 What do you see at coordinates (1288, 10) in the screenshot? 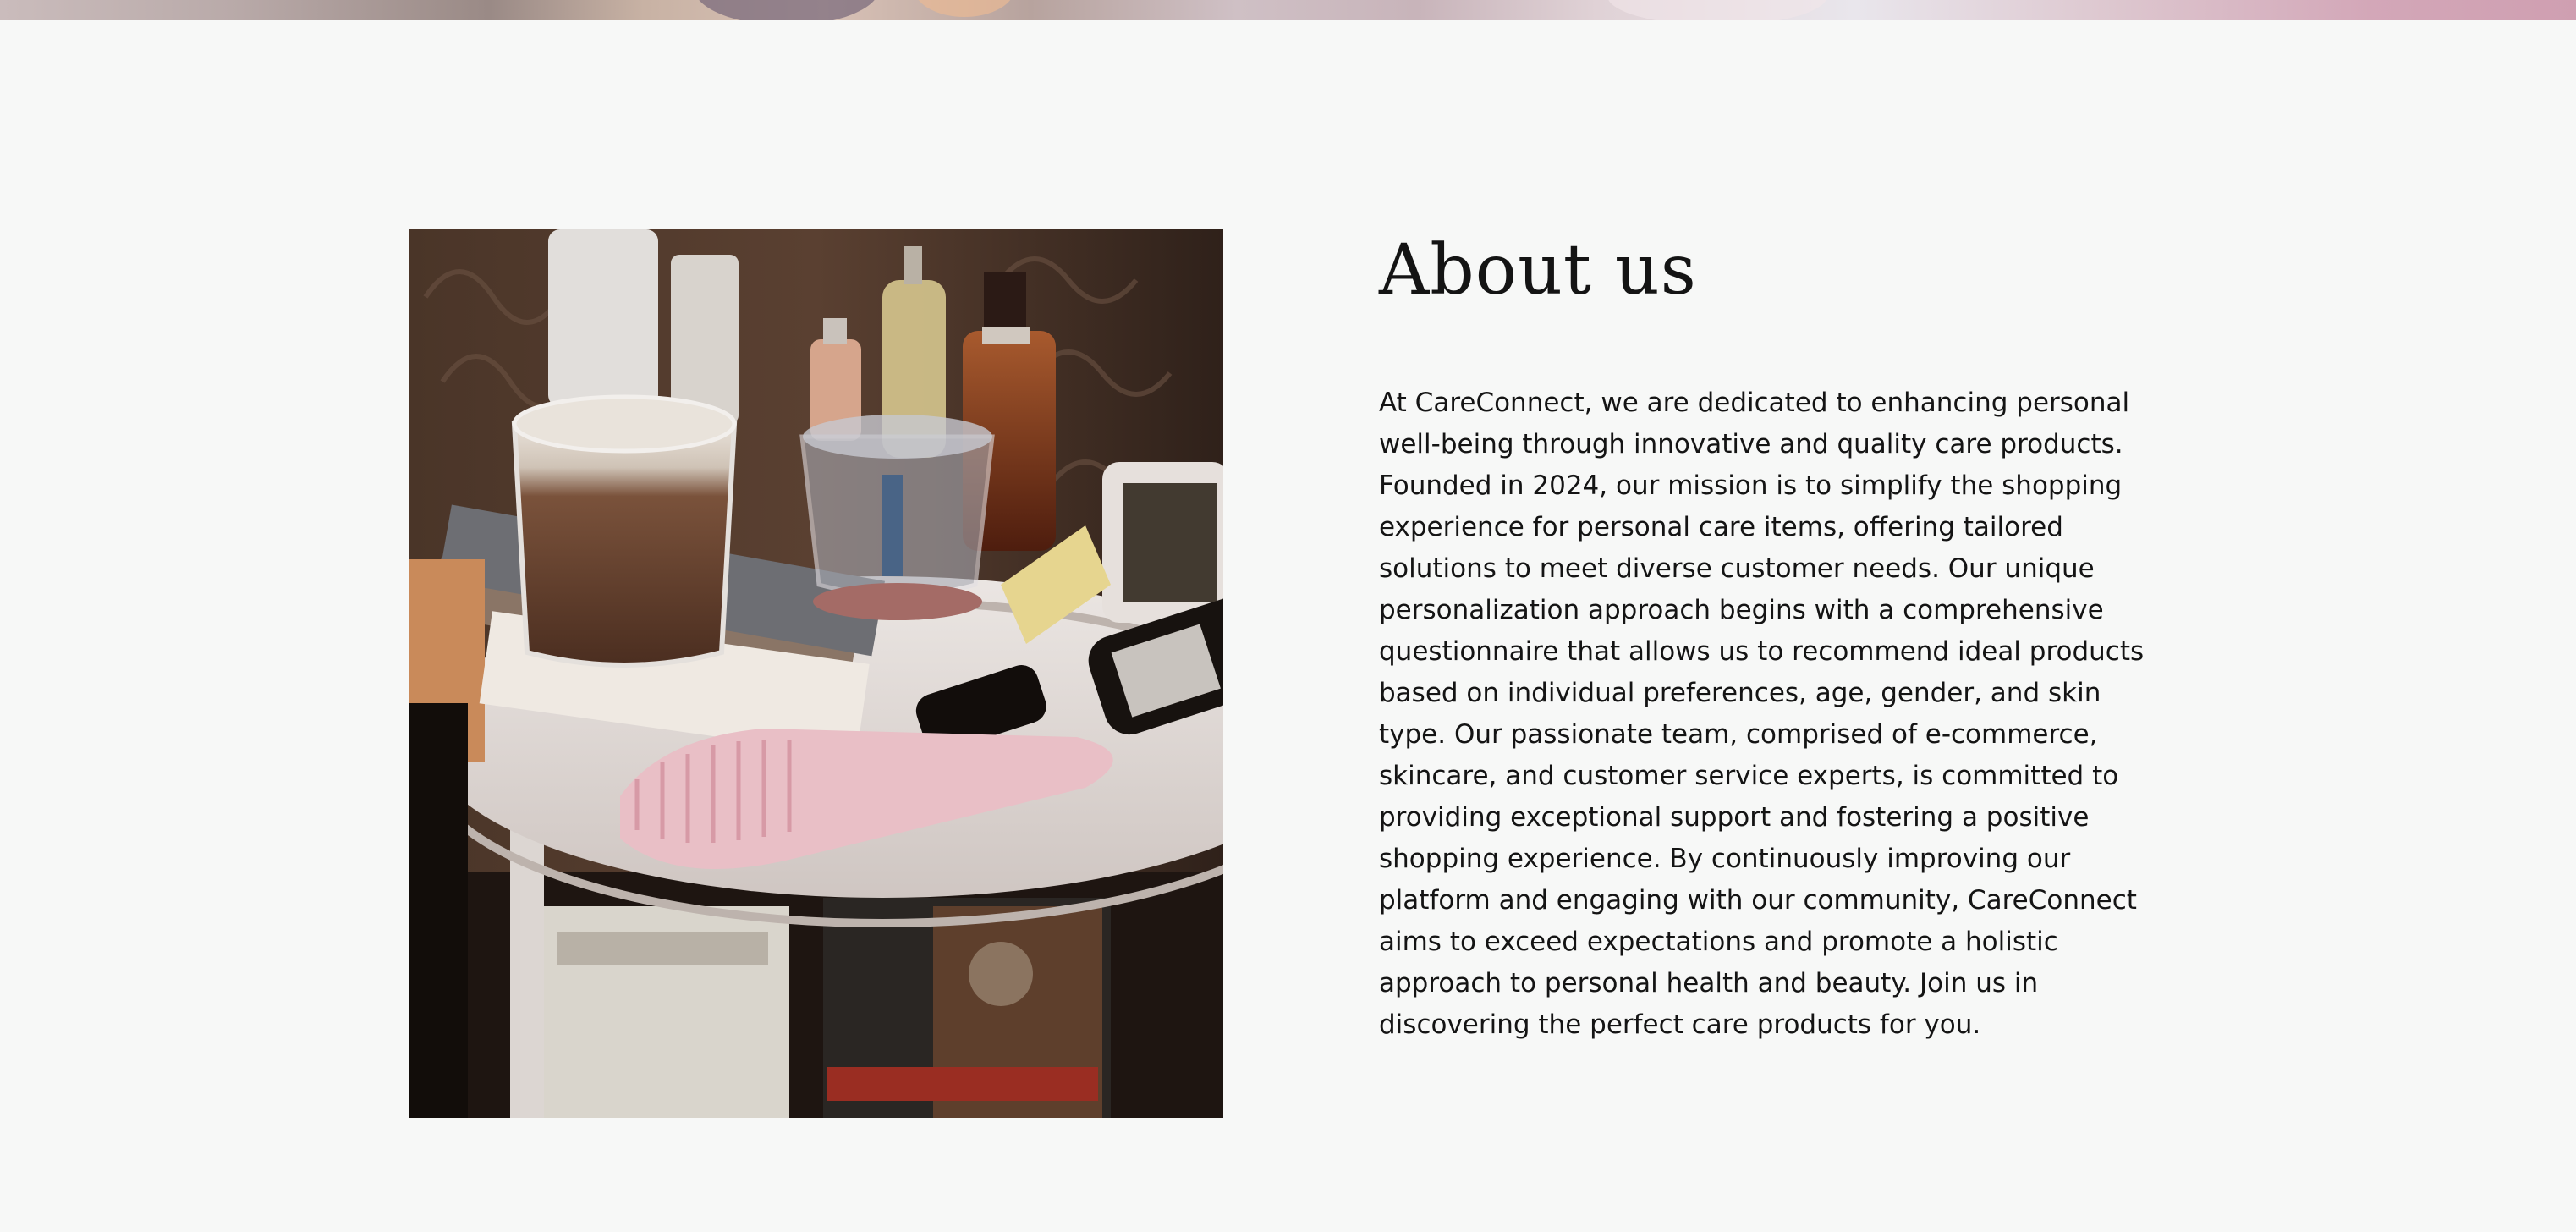
I see `top-banner-image` at bounding box center [1288, 10].